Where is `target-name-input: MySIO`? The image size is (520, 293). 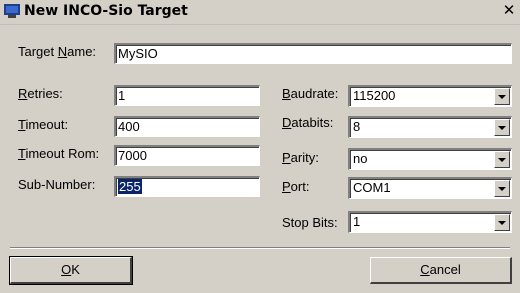 target-name-input: MySIO is located at coordinates (313, 53).